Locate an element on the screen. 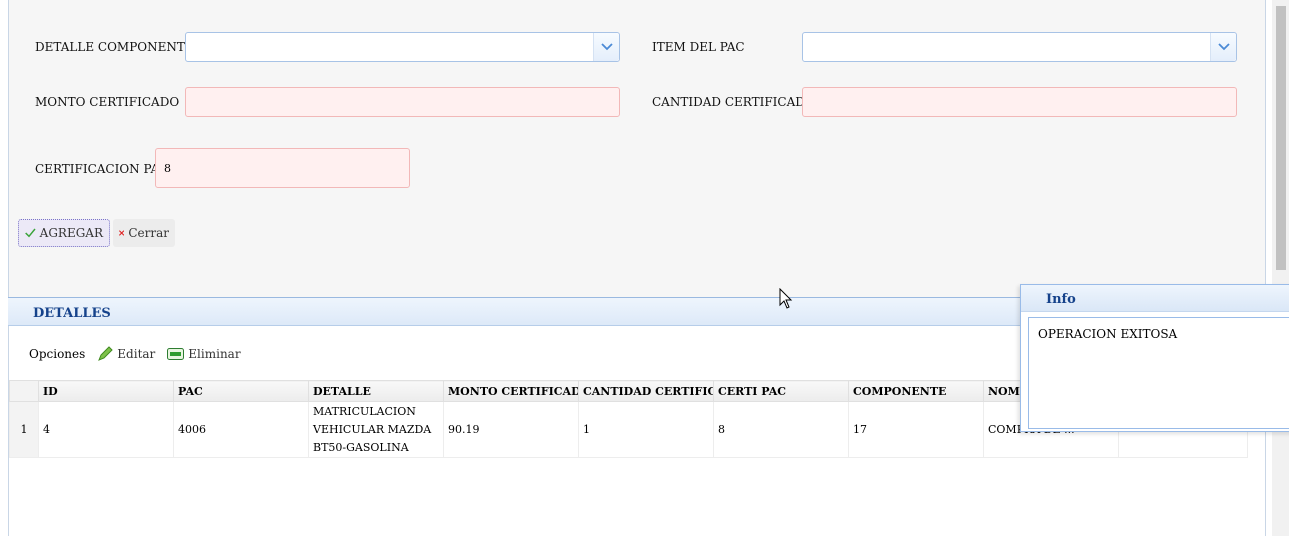 Image resolution: width=1289 pixels, height=536 pixels. item-pac-select is located at coordinates (1019, 47).